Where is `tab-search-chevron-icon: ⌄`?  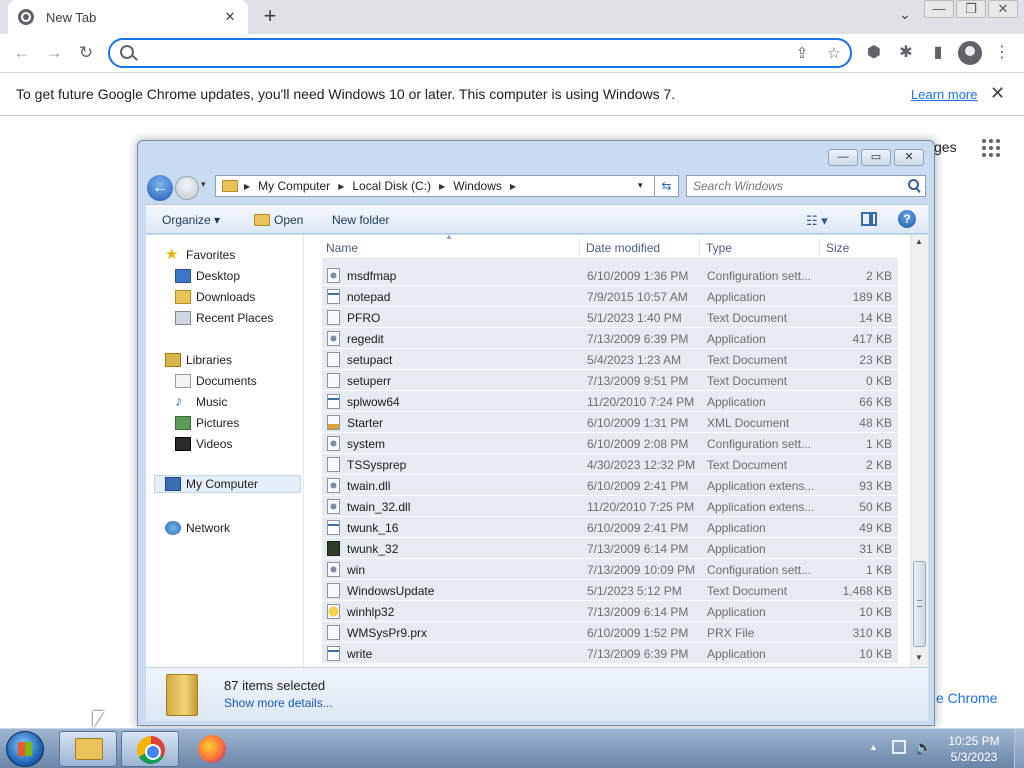 tab-search-chevron-icon: ⌄ is located at coordinates (905, 16).